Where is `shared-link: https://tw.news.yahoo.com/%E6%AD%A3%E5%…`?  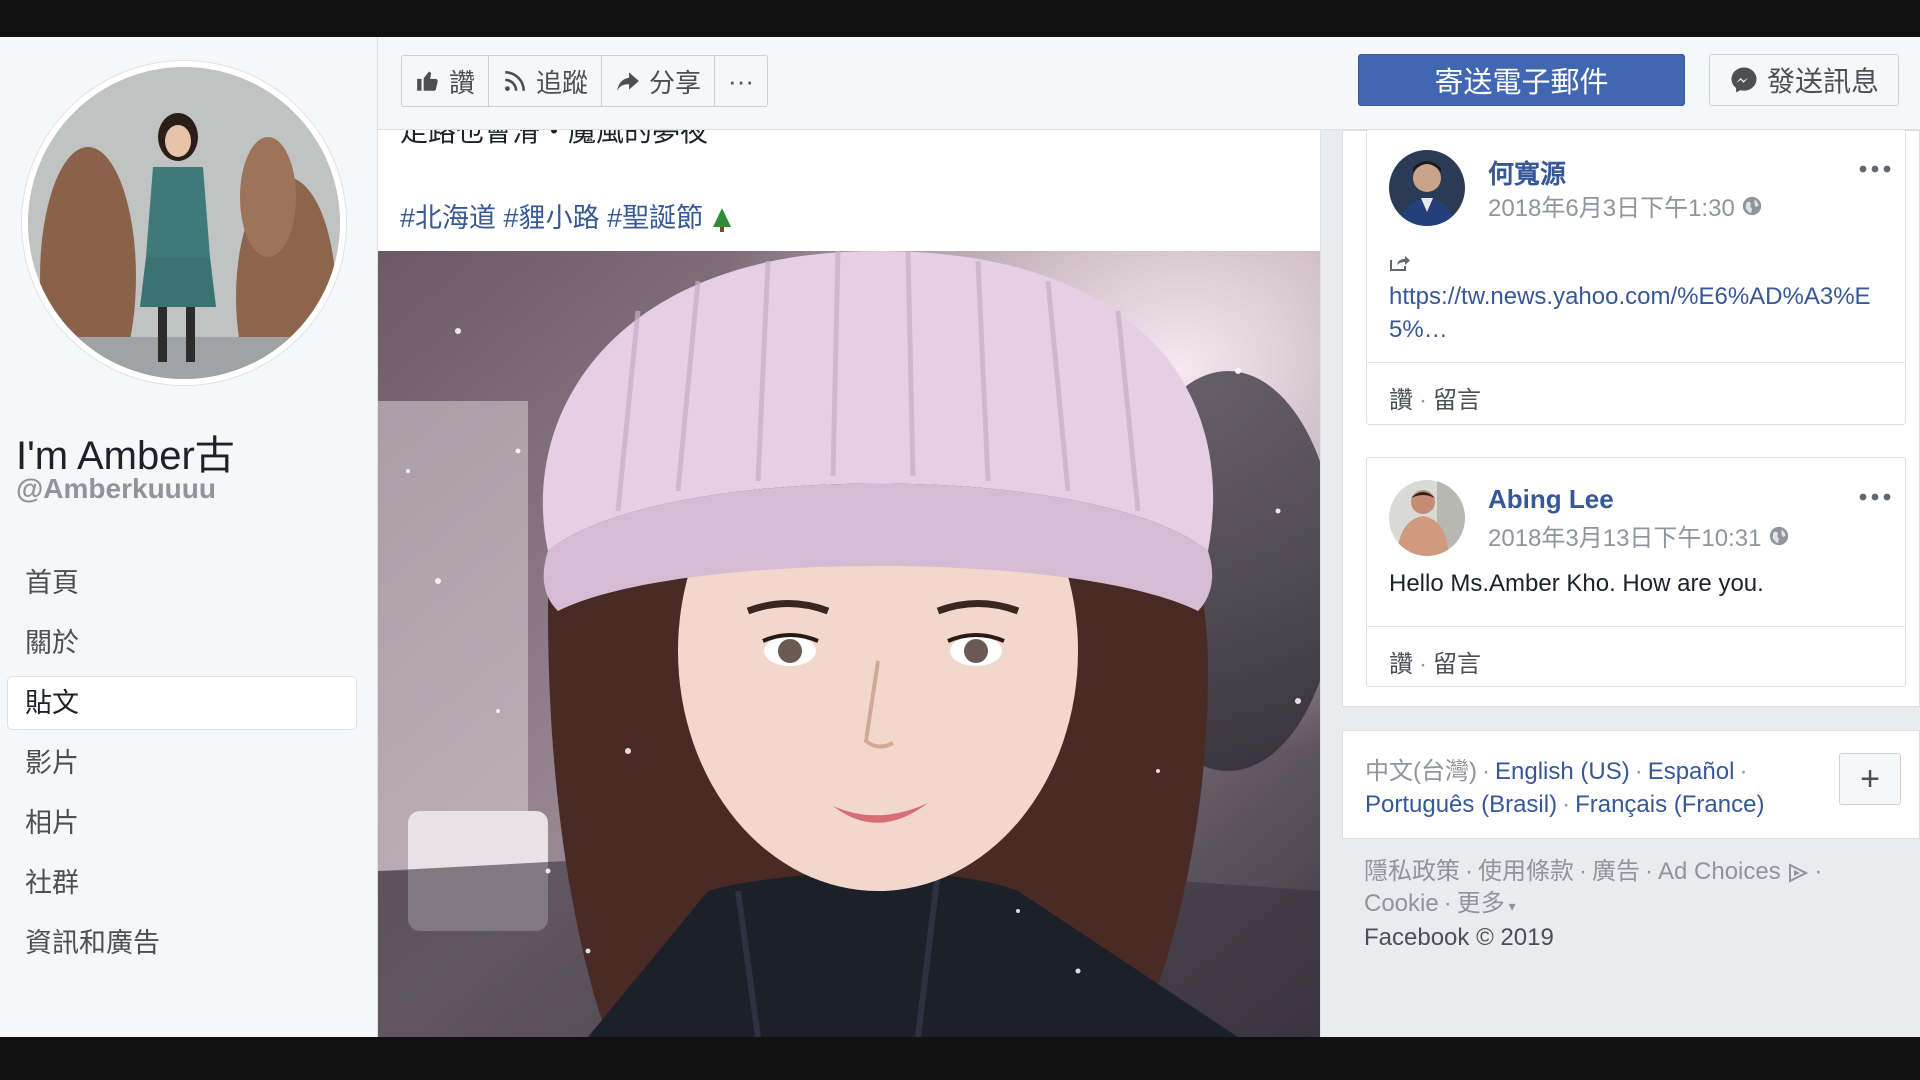
shared-link: https://tw.news.yahoo.com/%E6%AD%A3%E5%… is located at coordinates (1633, 313).